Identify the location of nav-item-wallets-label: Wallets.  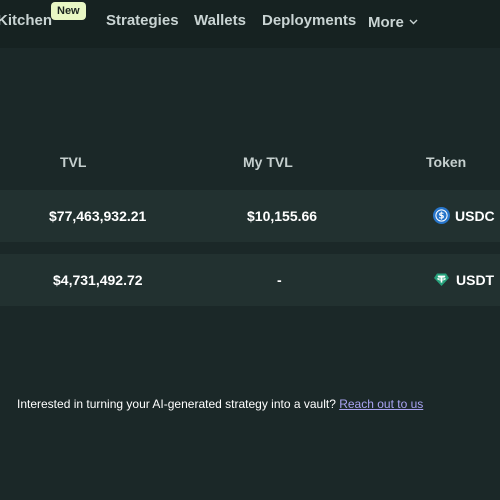
(220, 20).